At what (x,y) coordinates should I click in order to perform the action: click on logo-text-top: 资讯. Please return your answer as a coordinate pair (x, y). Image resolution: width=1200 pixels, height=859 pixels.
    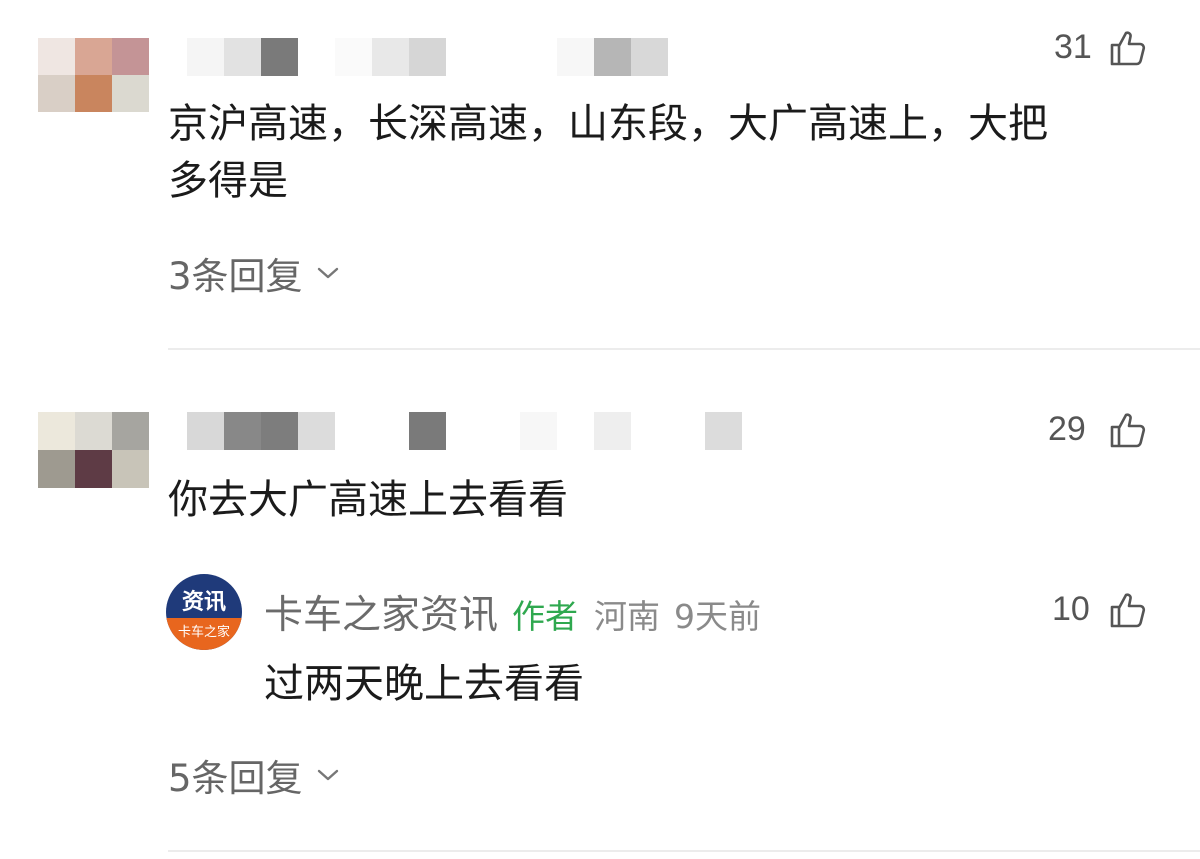
    Looking at the image, I should click on (203, 602).